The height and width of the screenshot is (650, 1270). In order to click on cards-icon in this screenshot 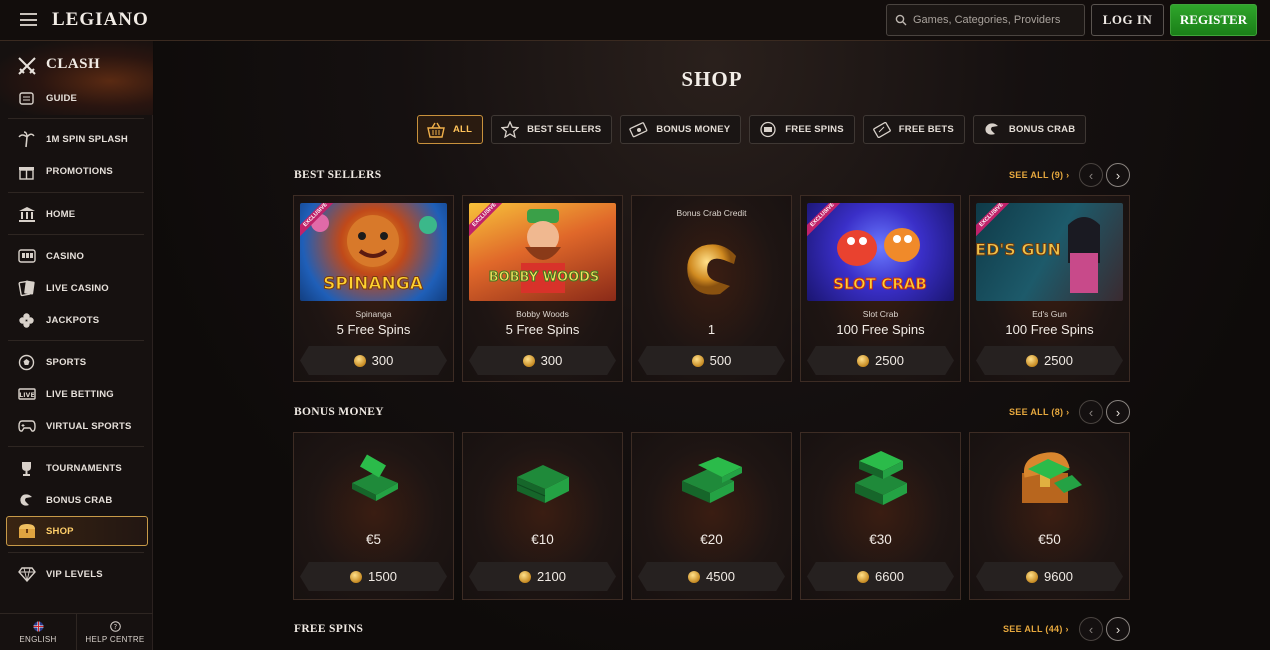, I will do `click(26, 288)`.